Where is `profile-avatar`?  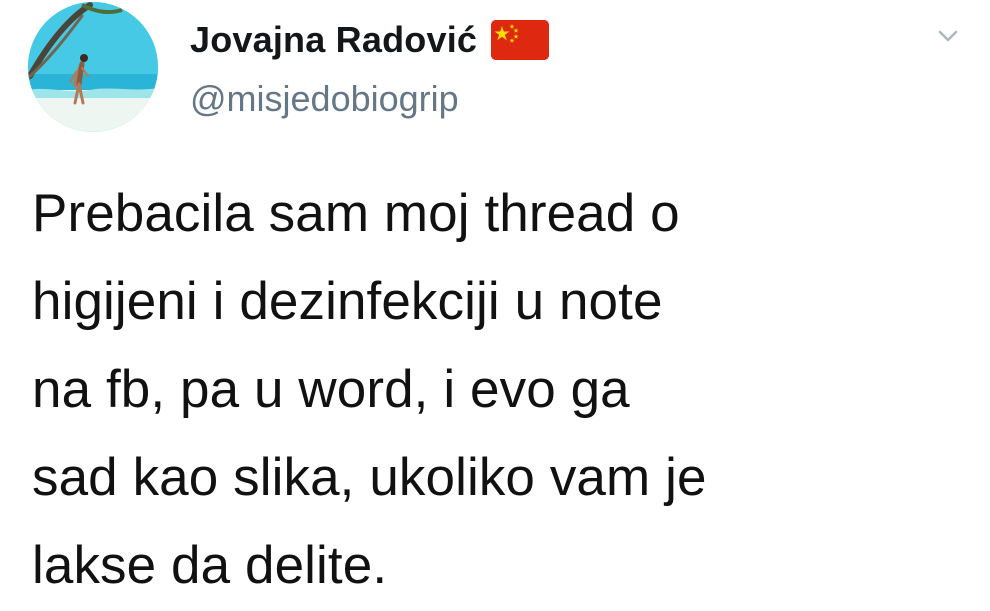
profile-avatar is located at coordinates (93, 67).